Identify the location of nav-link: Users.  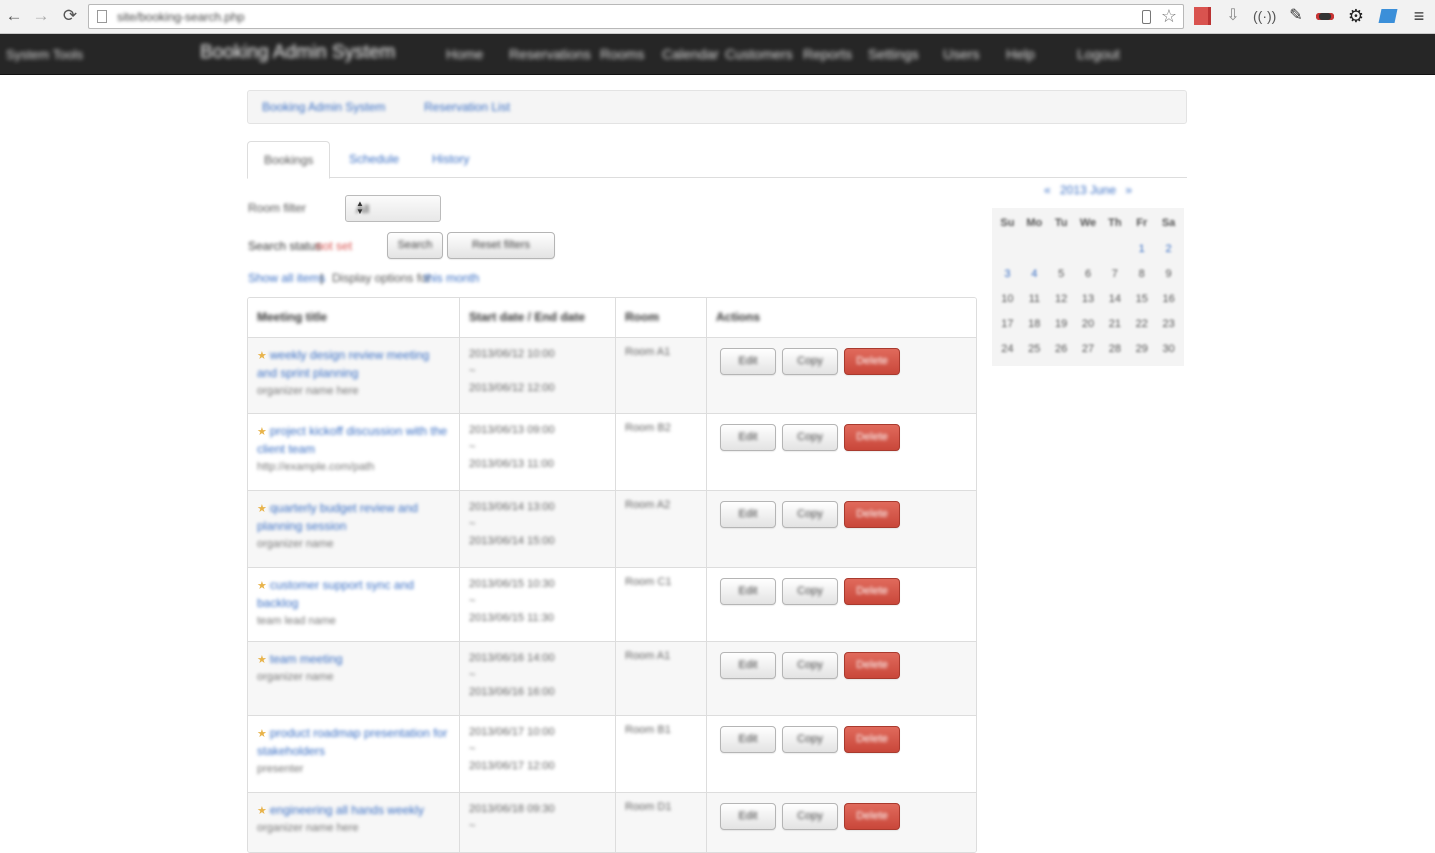
(961, 54).